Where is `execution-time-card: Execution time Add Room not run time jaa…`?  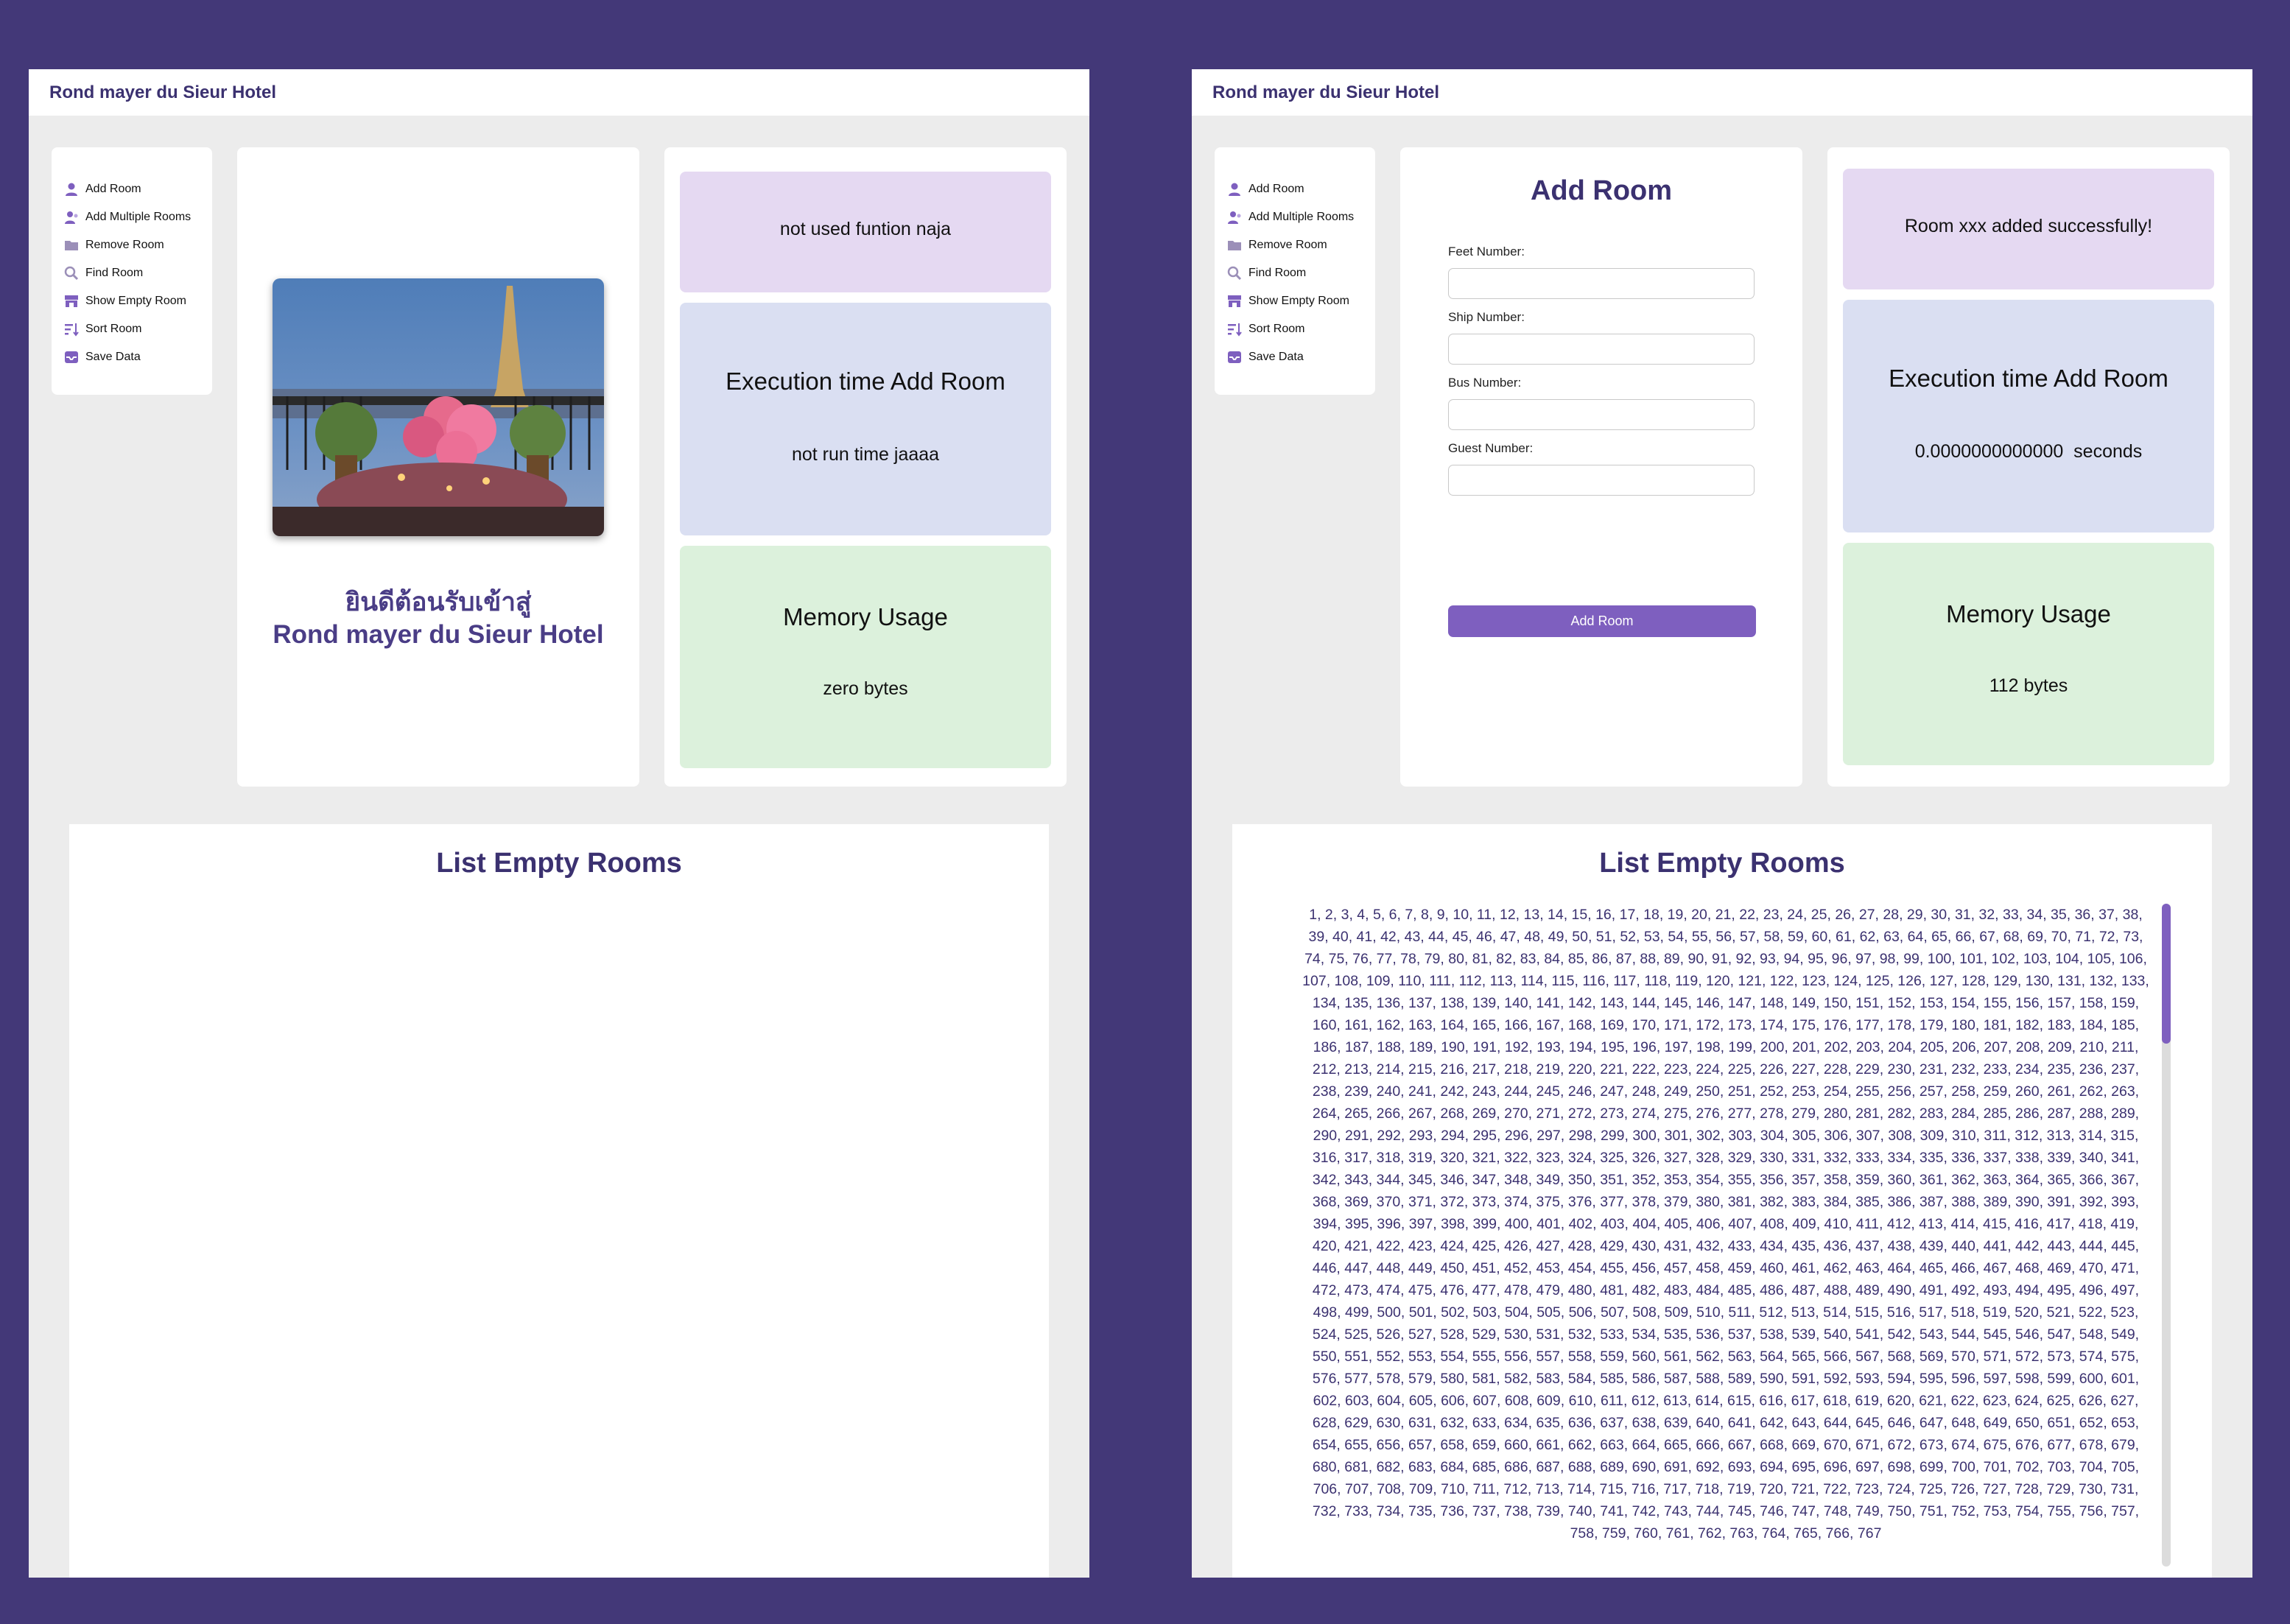
execution-time-card: Execution time Add Room not run time jaa… is located at coordinates (865, 419).